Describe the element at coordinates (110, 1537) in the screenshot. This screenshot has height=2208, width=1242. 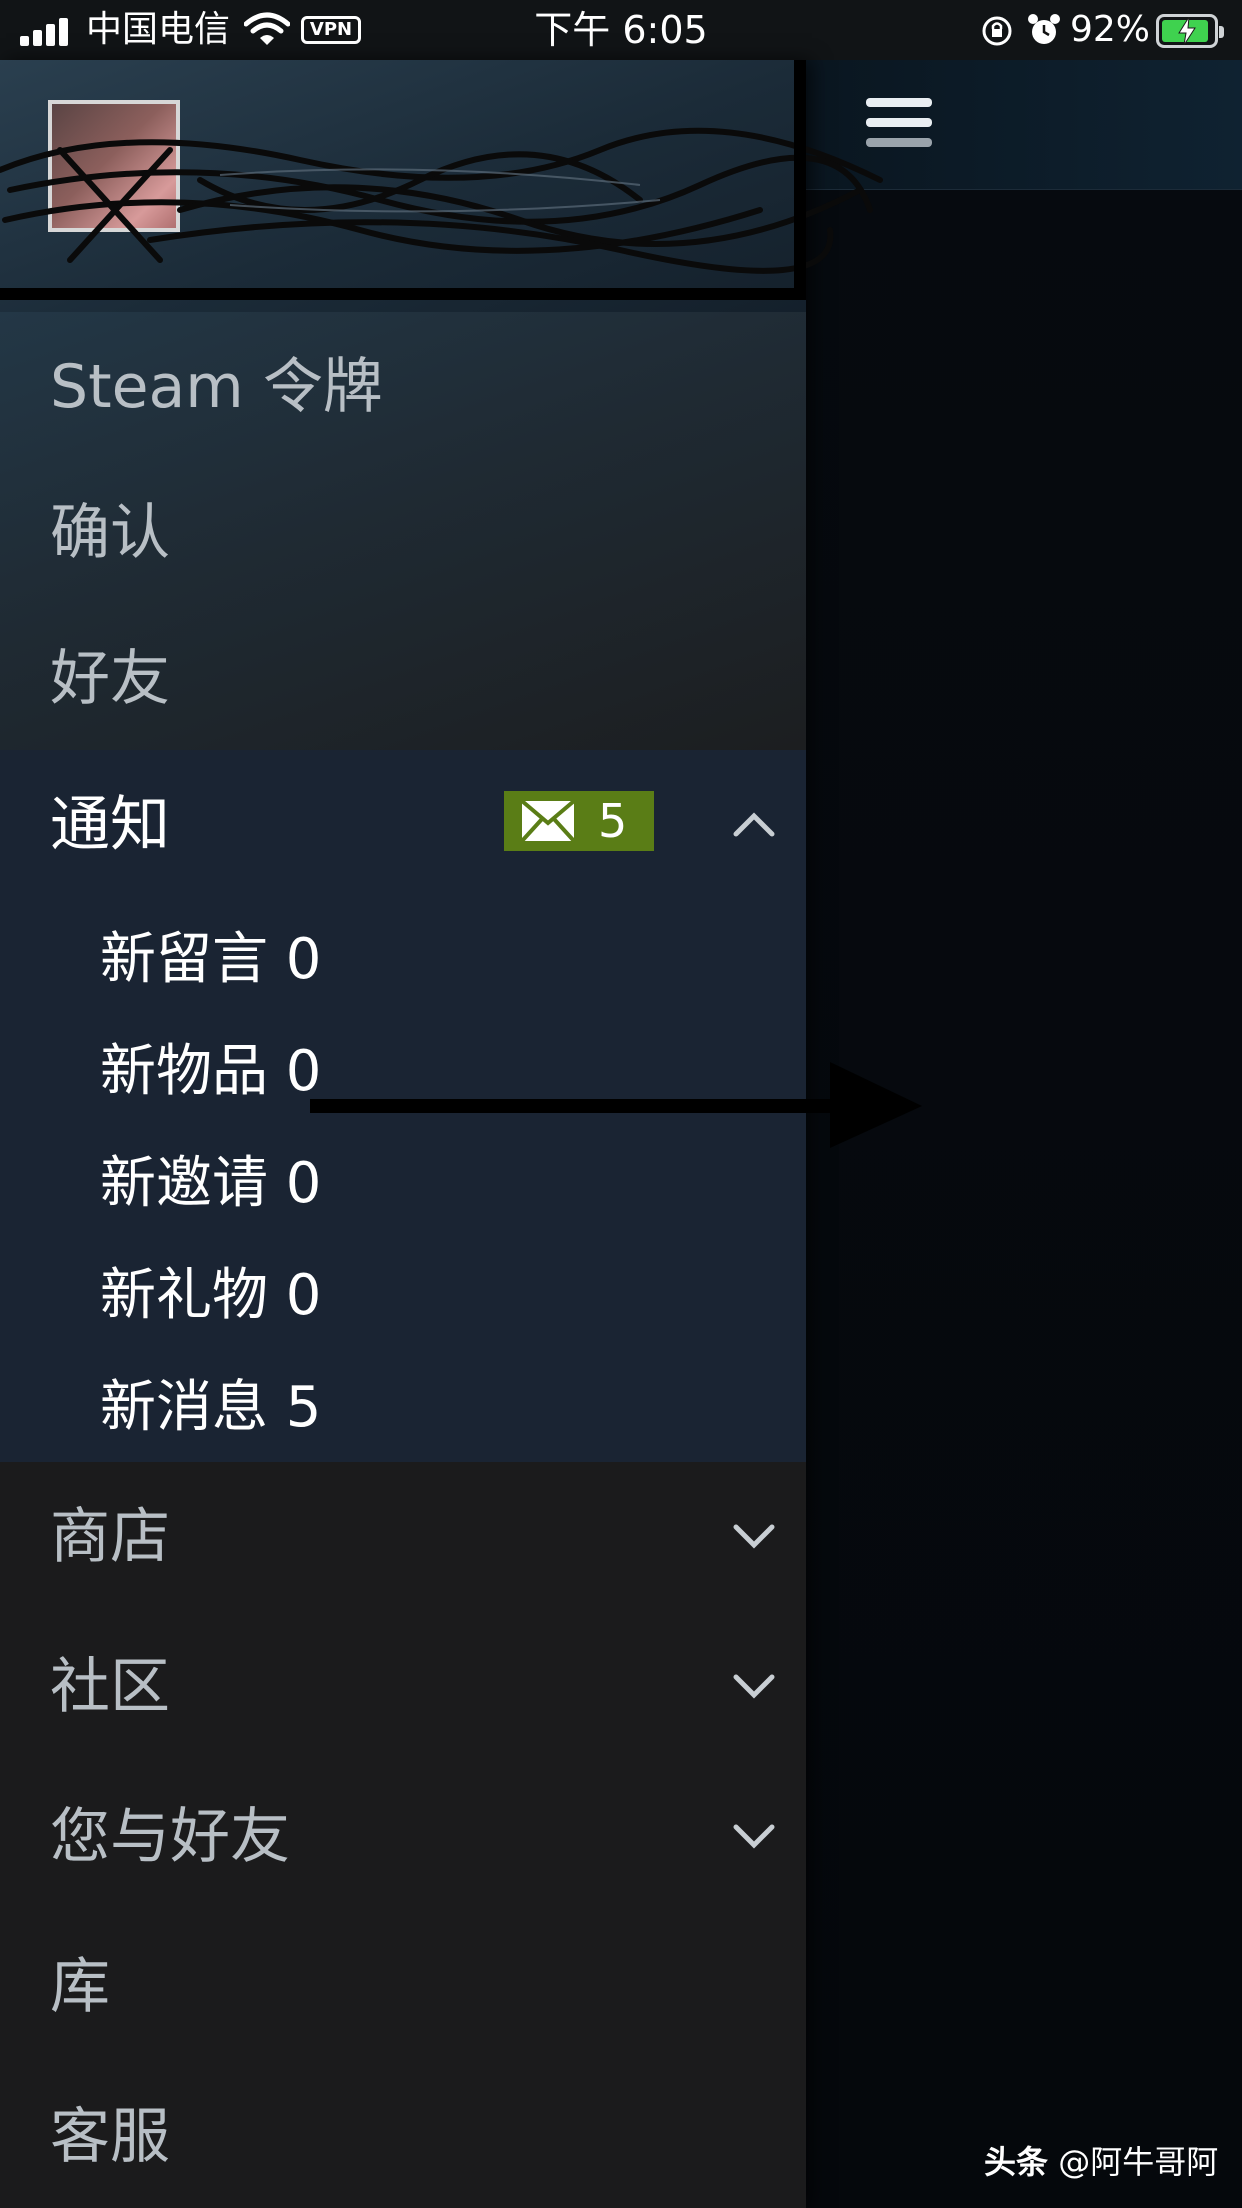
I see `menu-item-label: 商店` at that location.